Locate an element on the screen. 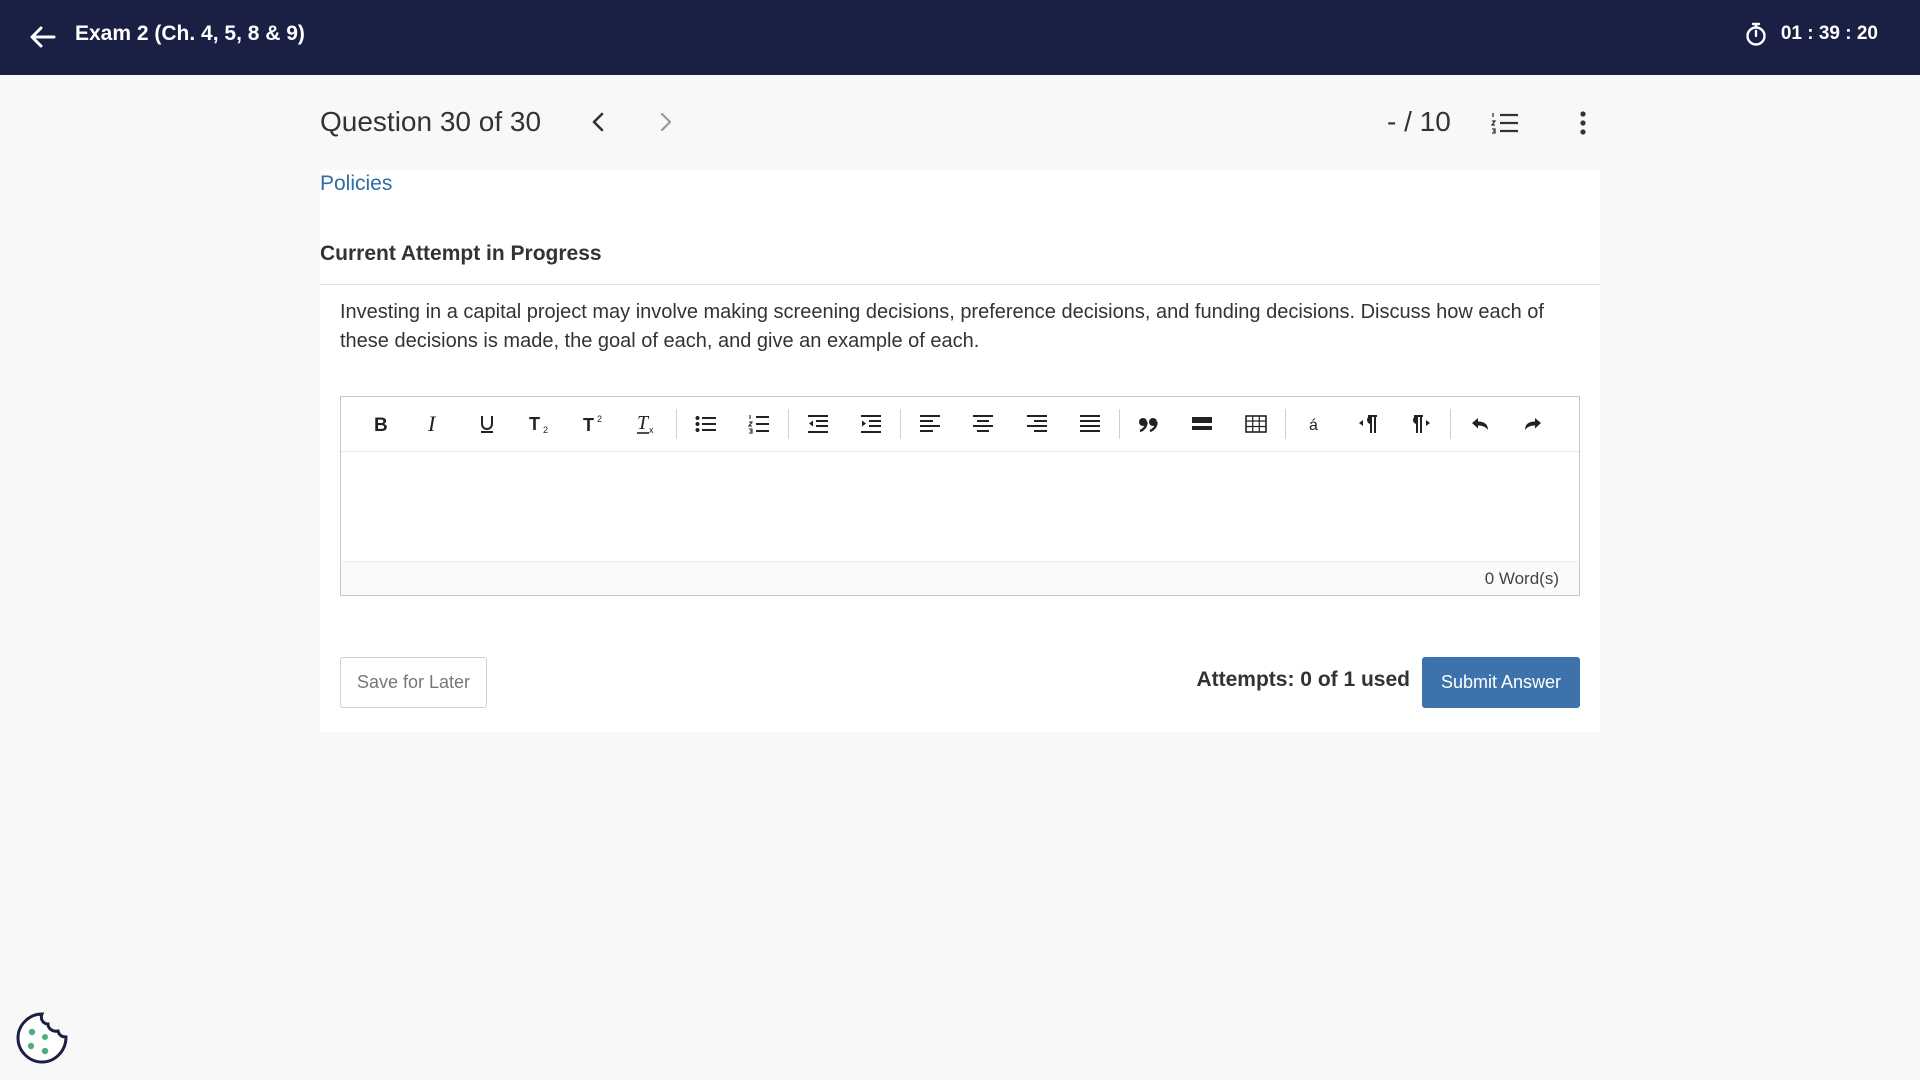 The image size is (1920, 1080). svg-text: I is located at coordinates (432, 424).